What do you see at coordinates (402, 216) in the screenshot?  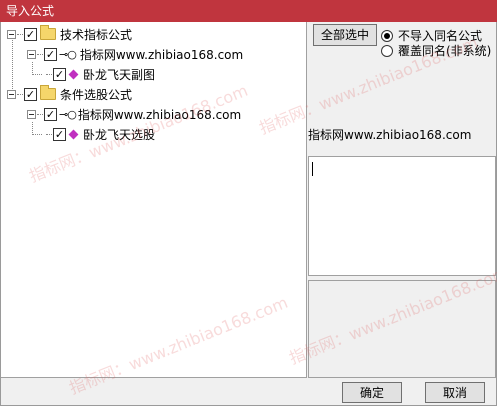 I see `formula-content-editor` at bounding box center [402, 216].